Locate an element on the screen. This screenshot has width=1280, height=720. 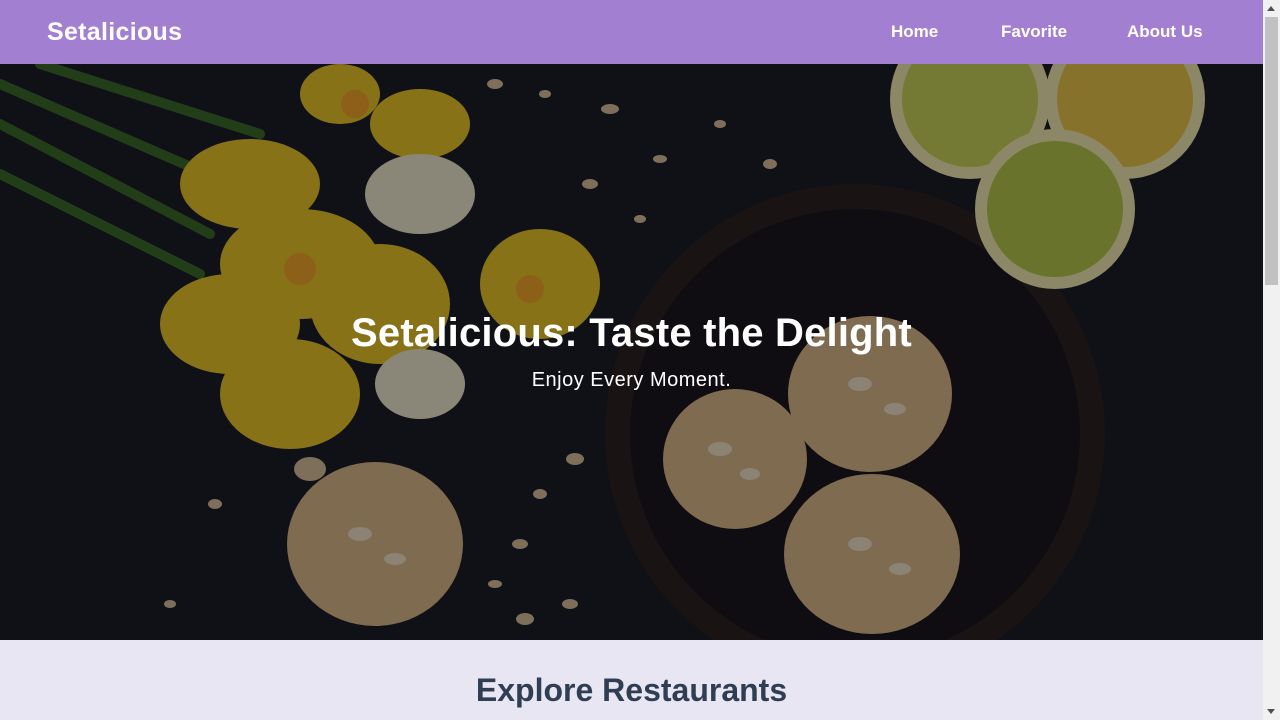
nav-menu: Home Favorite About Us is located at coordinates (631, 32).